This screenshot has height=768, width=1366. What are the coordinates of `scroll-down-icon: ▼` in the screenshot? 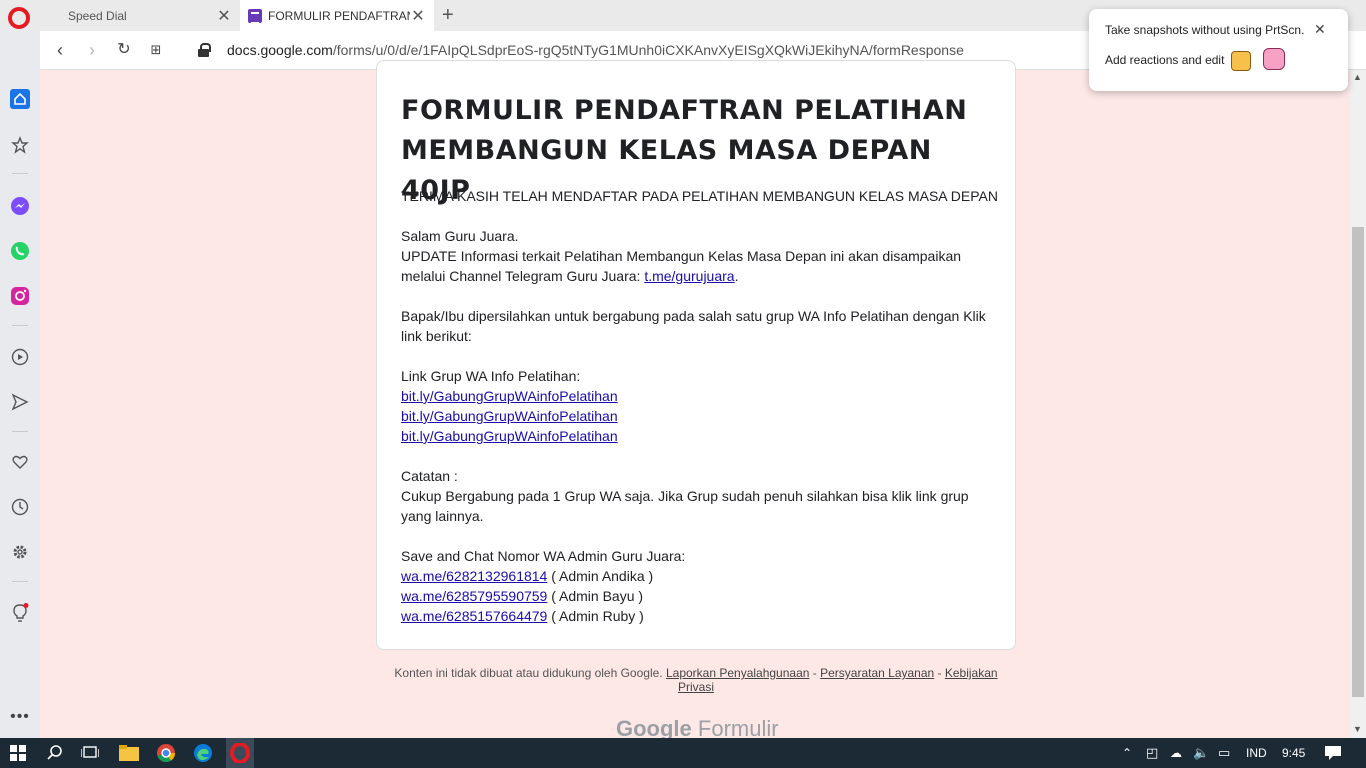 It's located at (1357, 729).